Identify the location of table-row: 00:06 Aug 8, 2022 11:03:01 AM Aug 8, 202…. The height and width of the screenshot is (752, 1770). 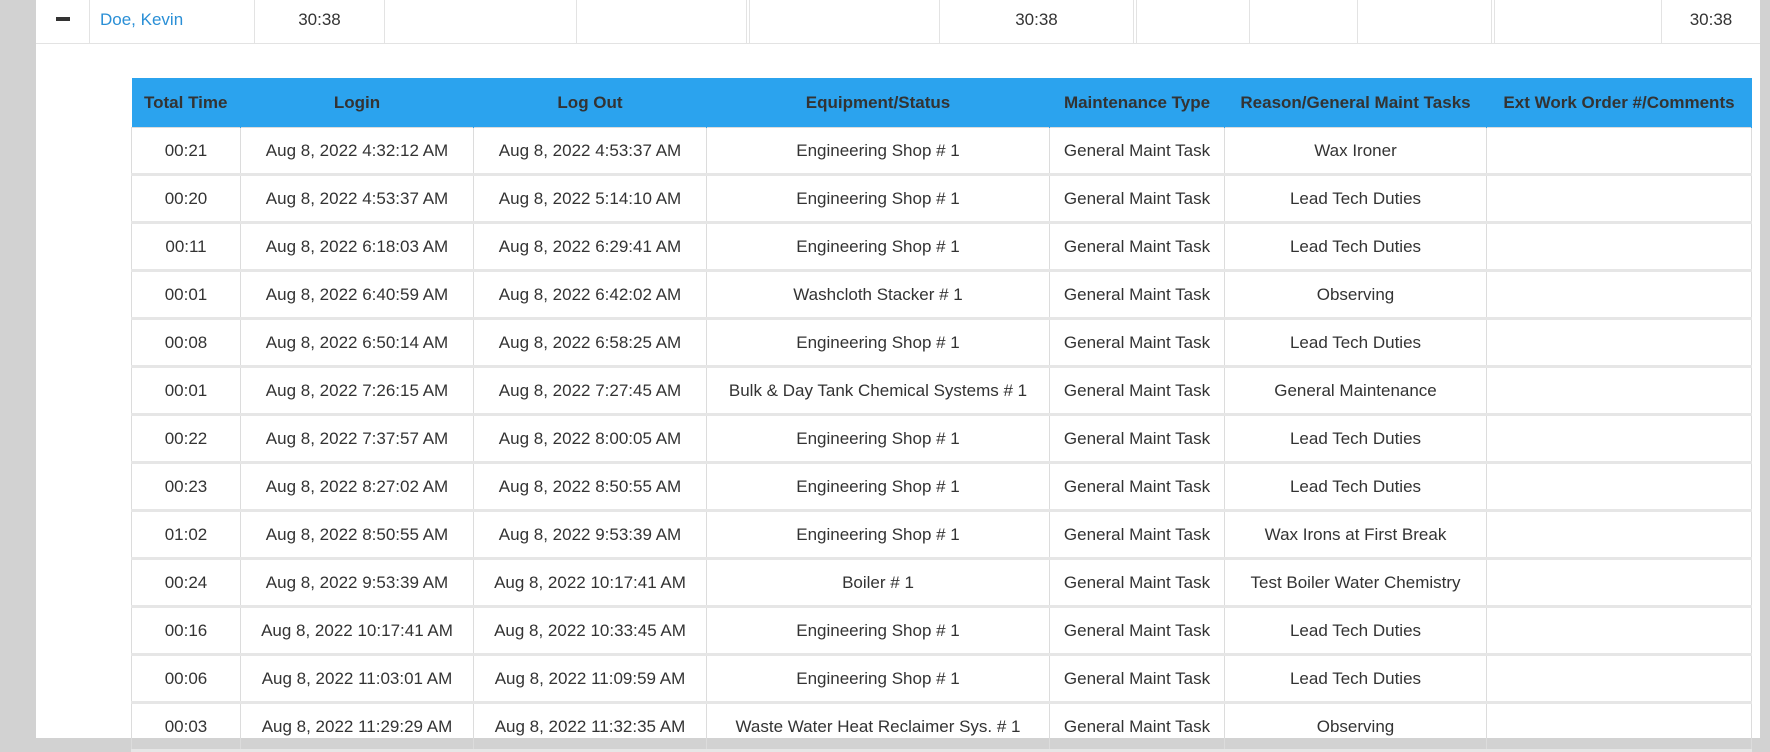
(941, 679).